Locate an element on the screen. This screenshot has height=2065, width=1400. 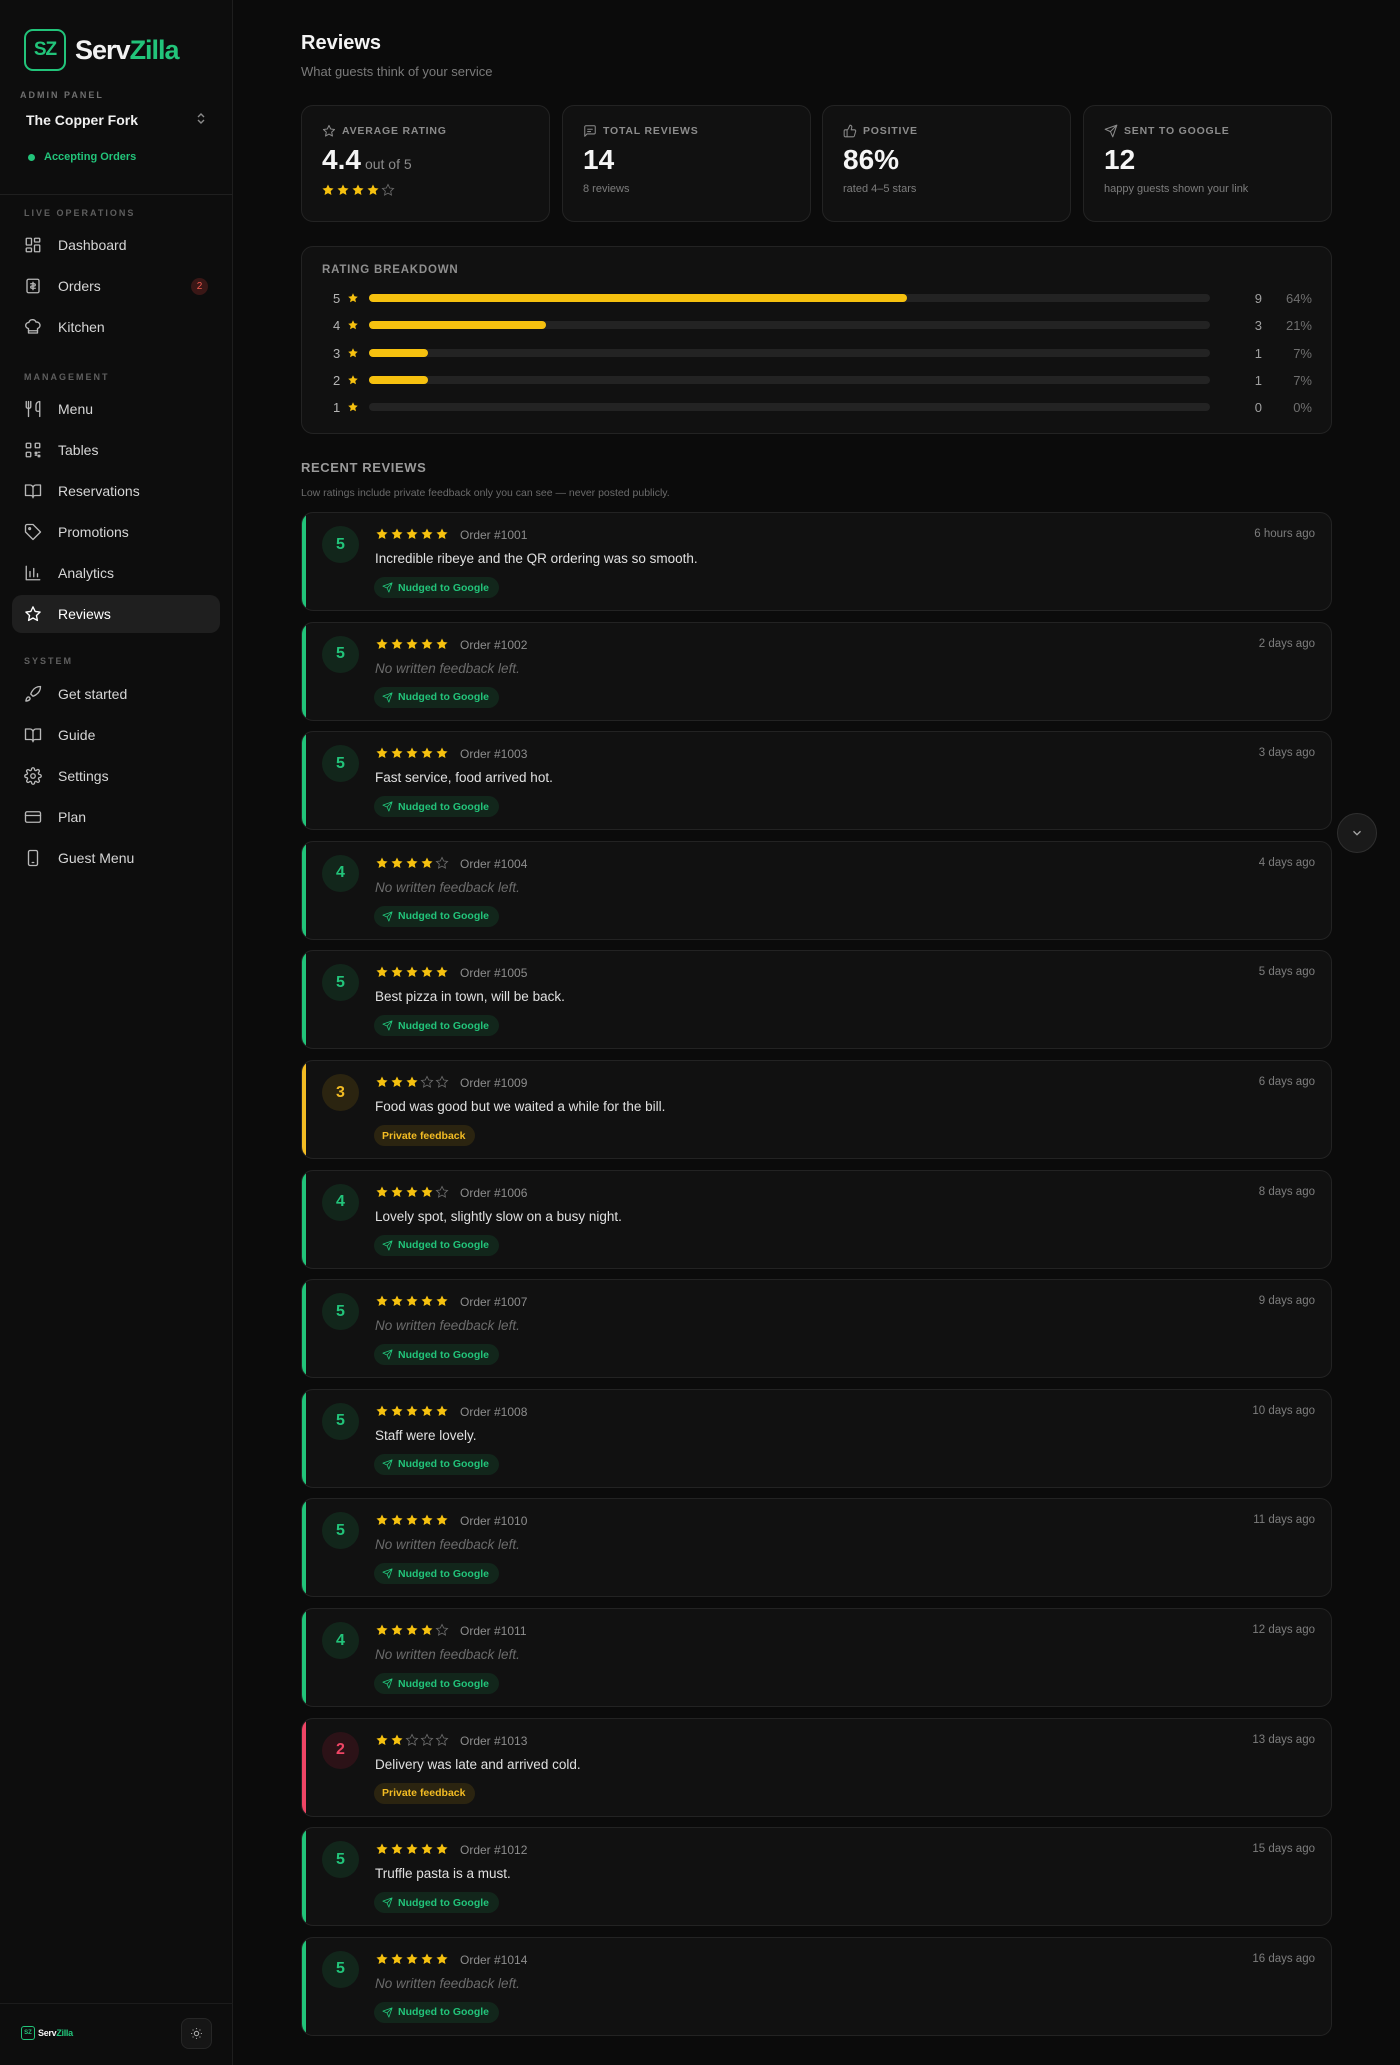
mini-logo-text: ServZilla is located at coordinates (55, 2033).